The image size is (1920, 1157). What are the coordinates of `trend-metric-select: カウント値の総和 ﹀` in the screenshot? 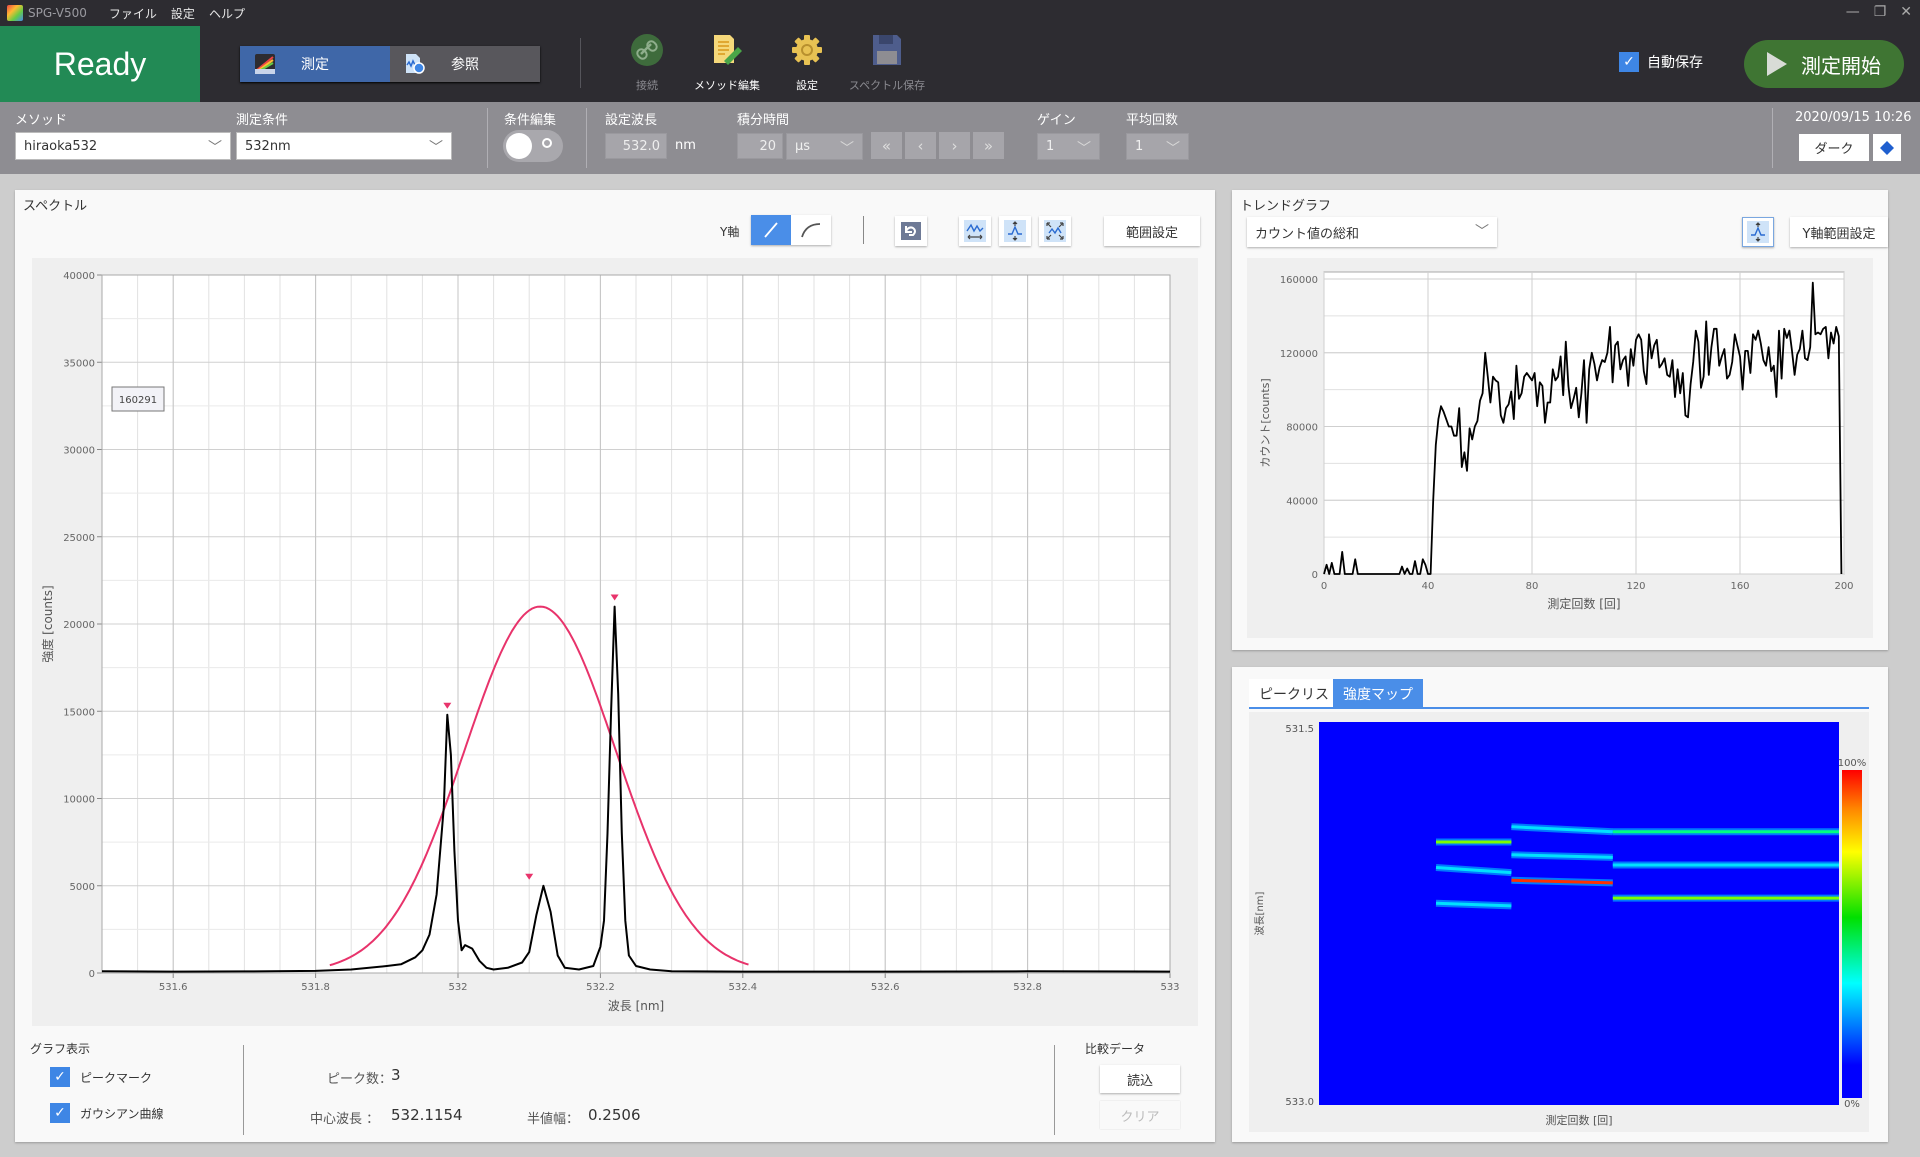 It's located at (1372, 232).